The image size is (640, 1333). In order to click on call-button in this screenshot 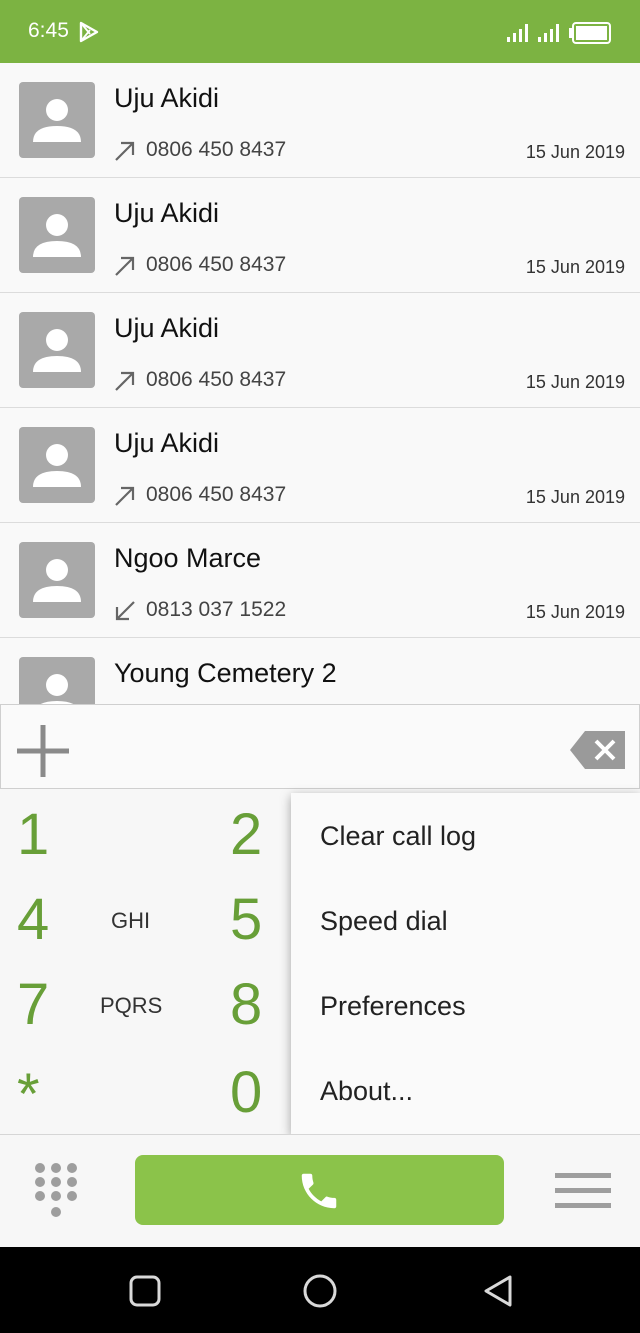, I will do `click(319, 1190)`.